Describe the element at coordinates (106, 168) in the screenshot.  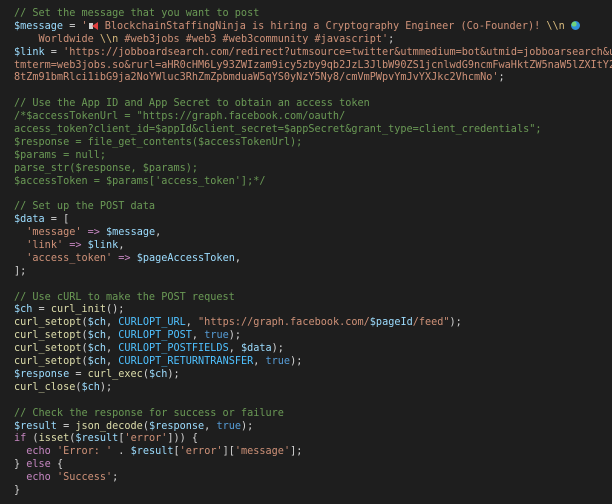
I see `code-token: parse_str($response, $params);` at that location.